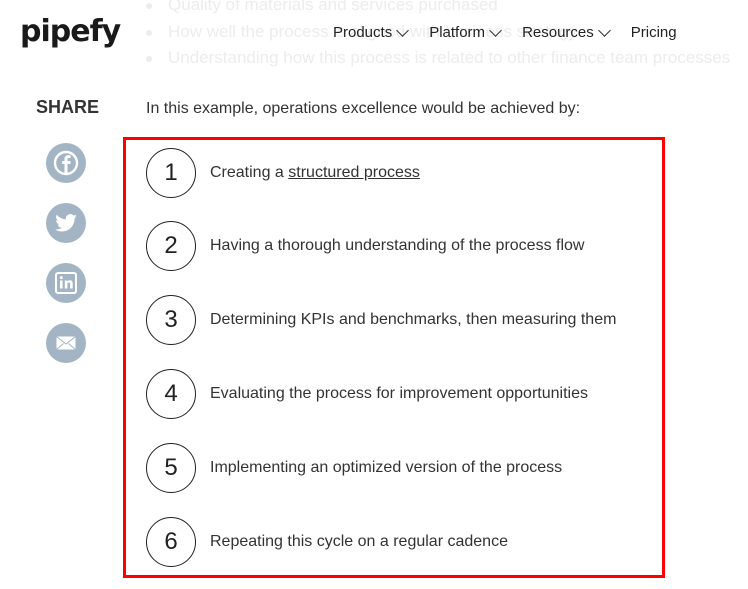  Describe the element at coordinates (457, 32) in the screenshot. I see `nav-label: Platform` at that location.